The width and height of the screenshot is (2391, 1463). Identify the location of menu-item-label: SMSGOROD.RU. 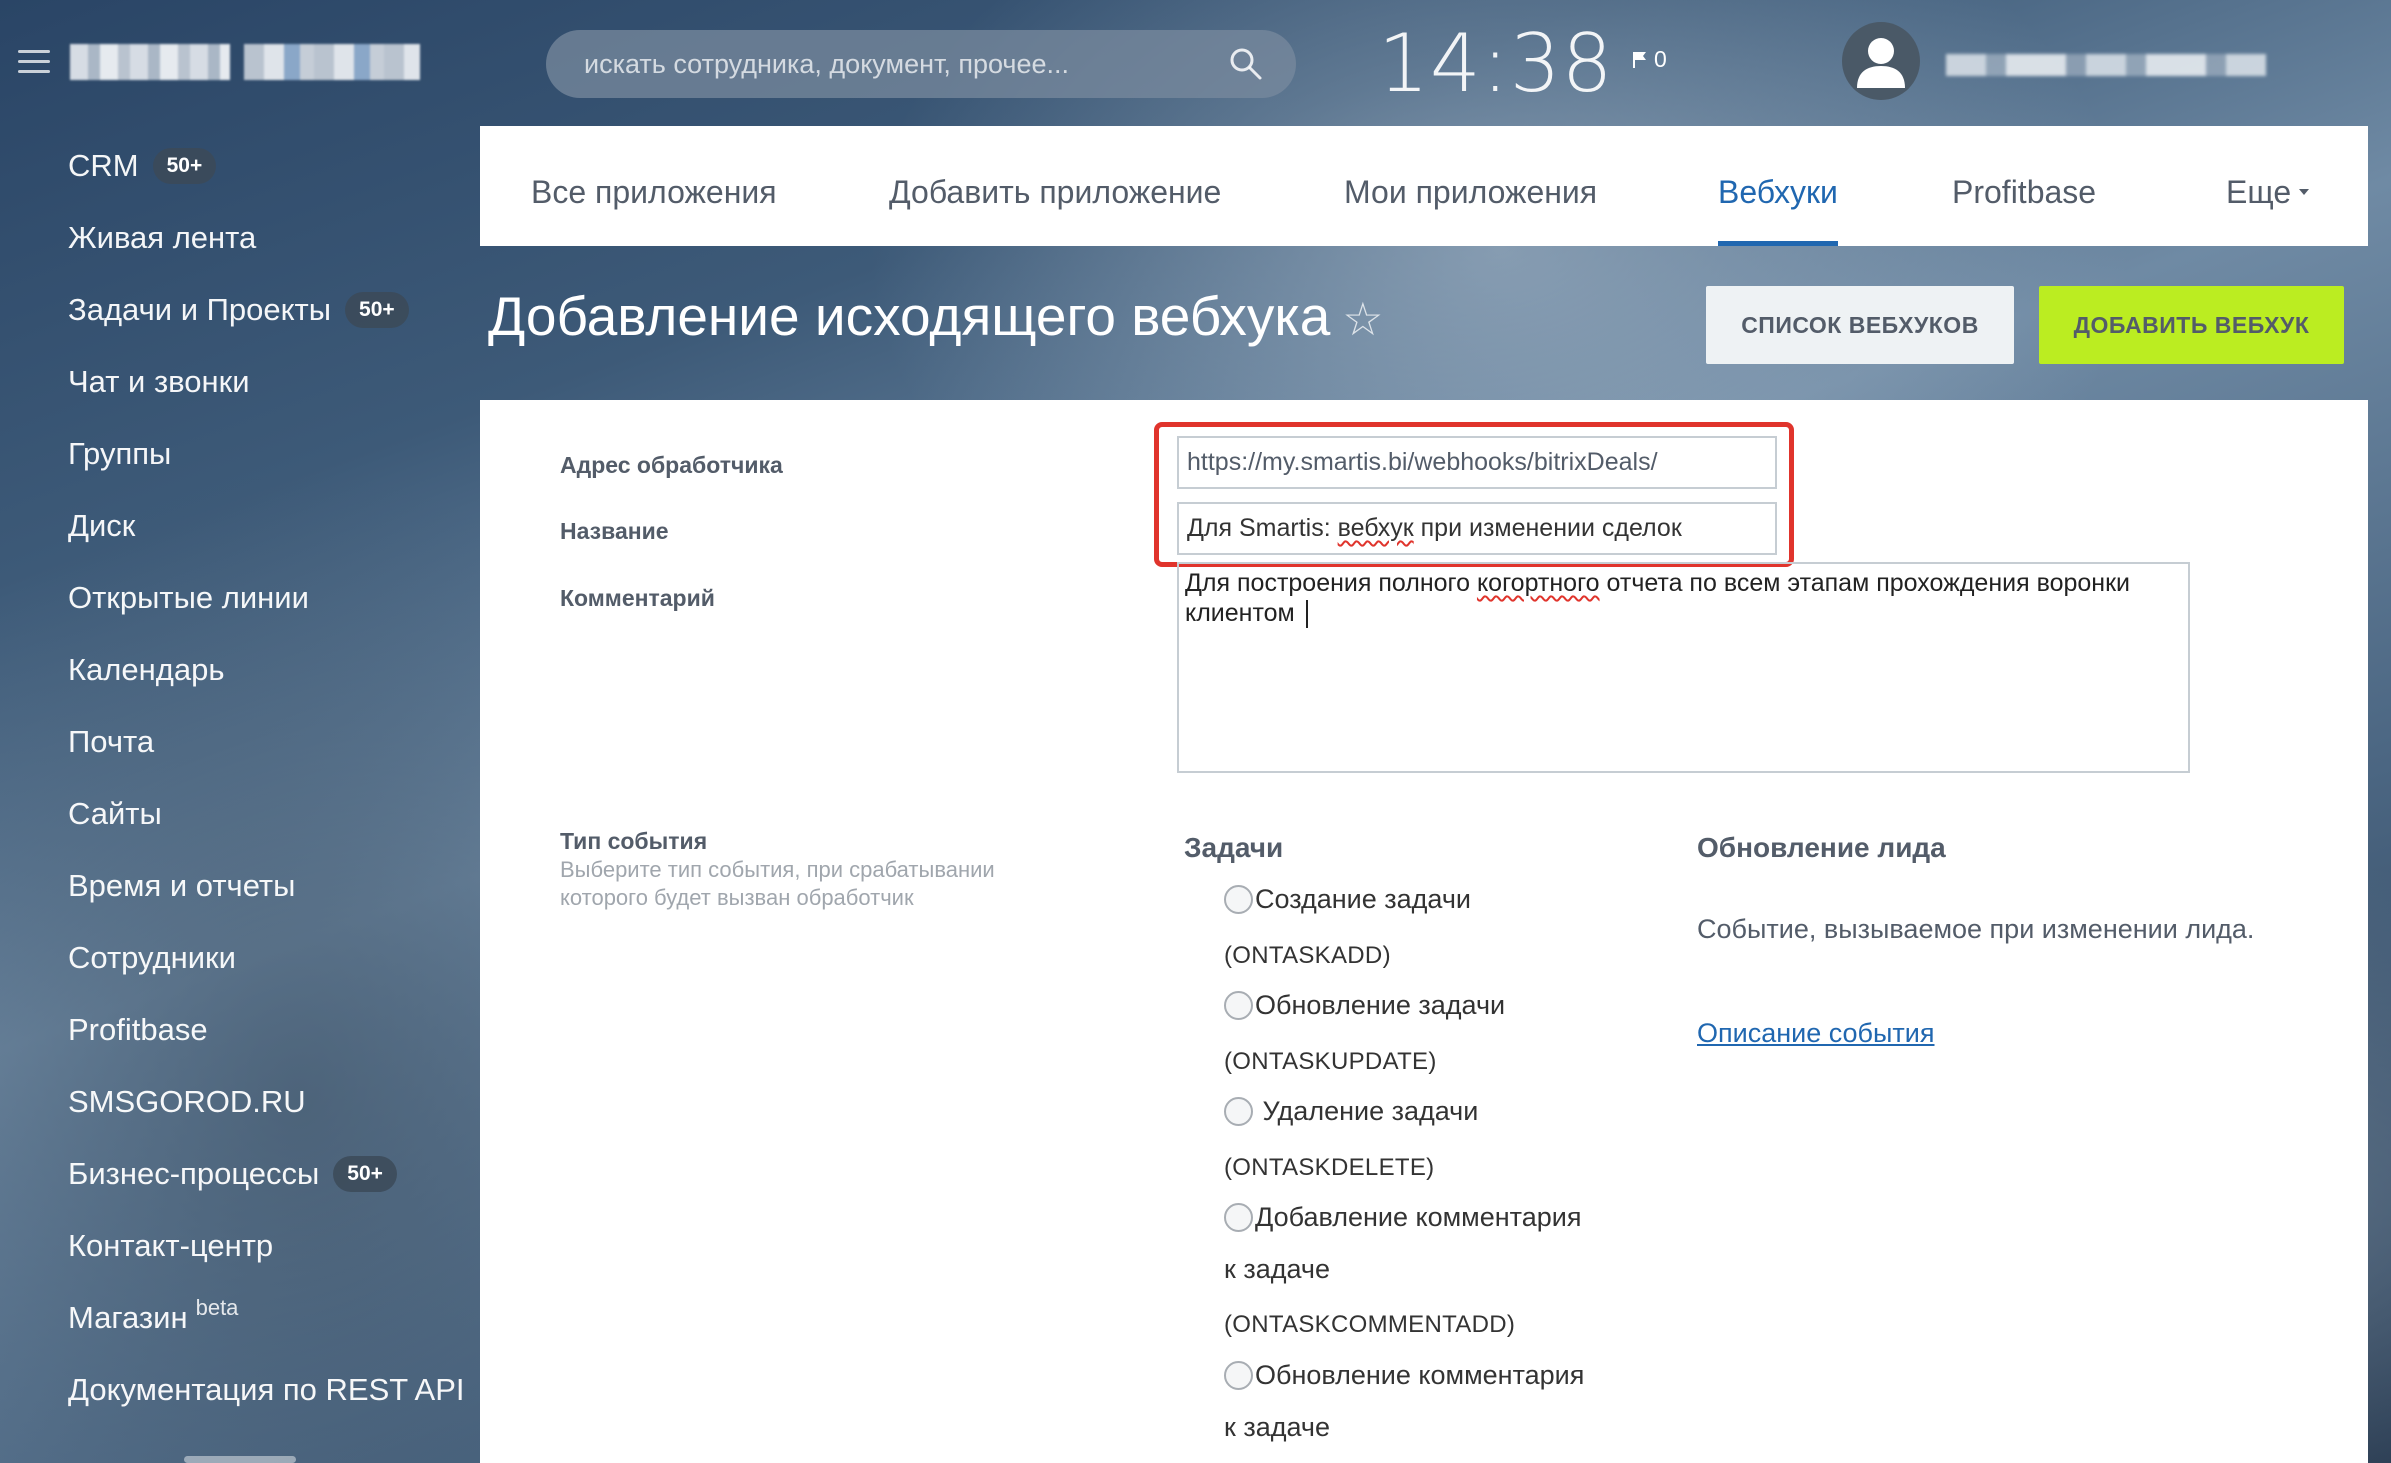
(187, 1101).